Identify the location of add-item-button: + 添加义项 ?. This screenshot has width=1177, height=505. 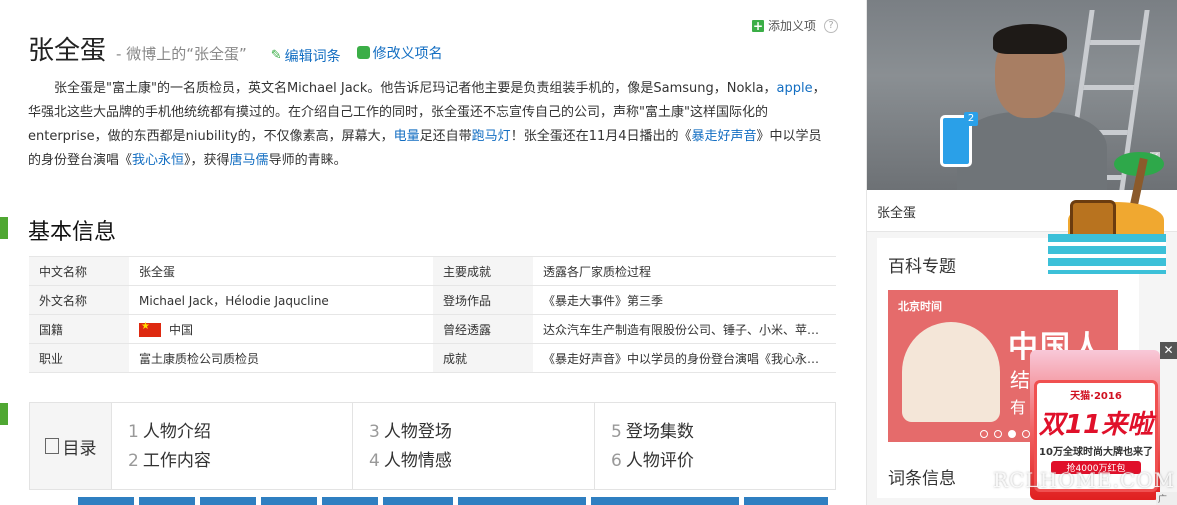
(795, 25).